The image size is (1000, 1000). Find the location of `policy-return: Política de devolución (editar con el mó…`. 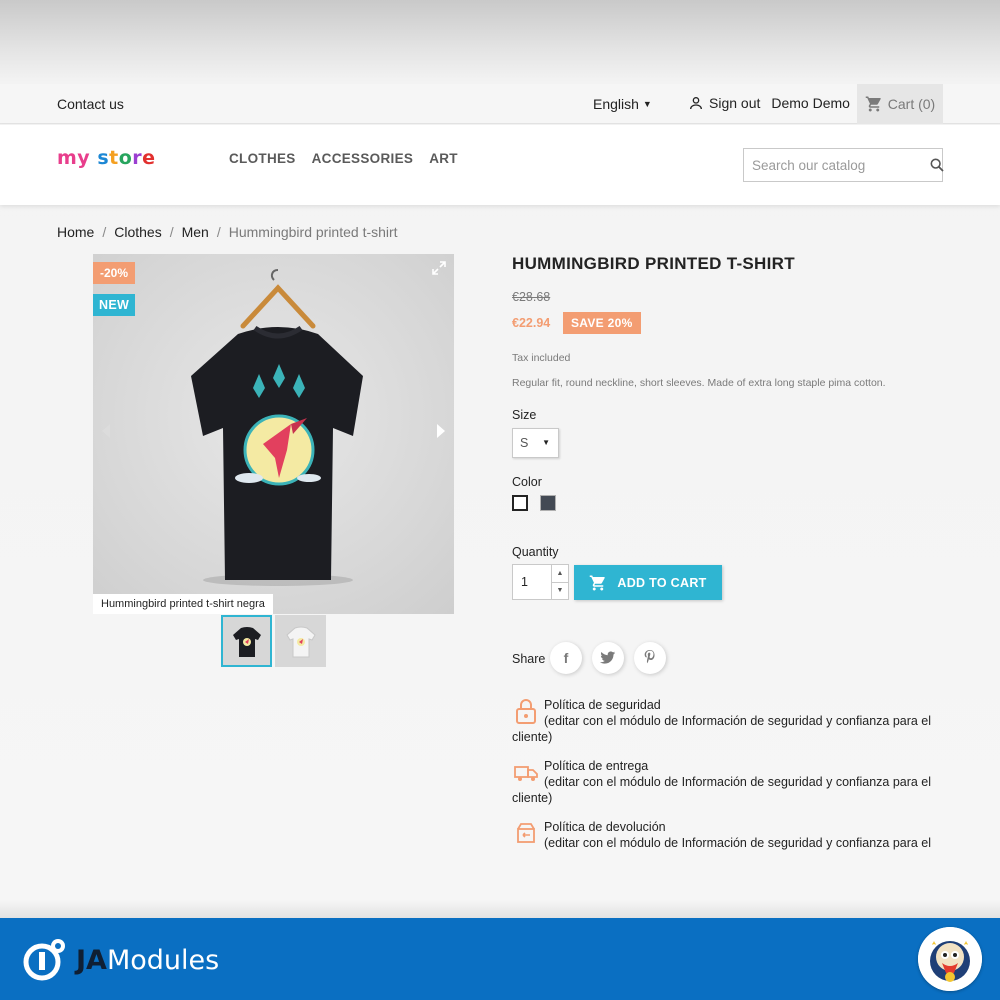

policy-return: Política de devolución (editar con el mó… is located at coordinates (727, 835).